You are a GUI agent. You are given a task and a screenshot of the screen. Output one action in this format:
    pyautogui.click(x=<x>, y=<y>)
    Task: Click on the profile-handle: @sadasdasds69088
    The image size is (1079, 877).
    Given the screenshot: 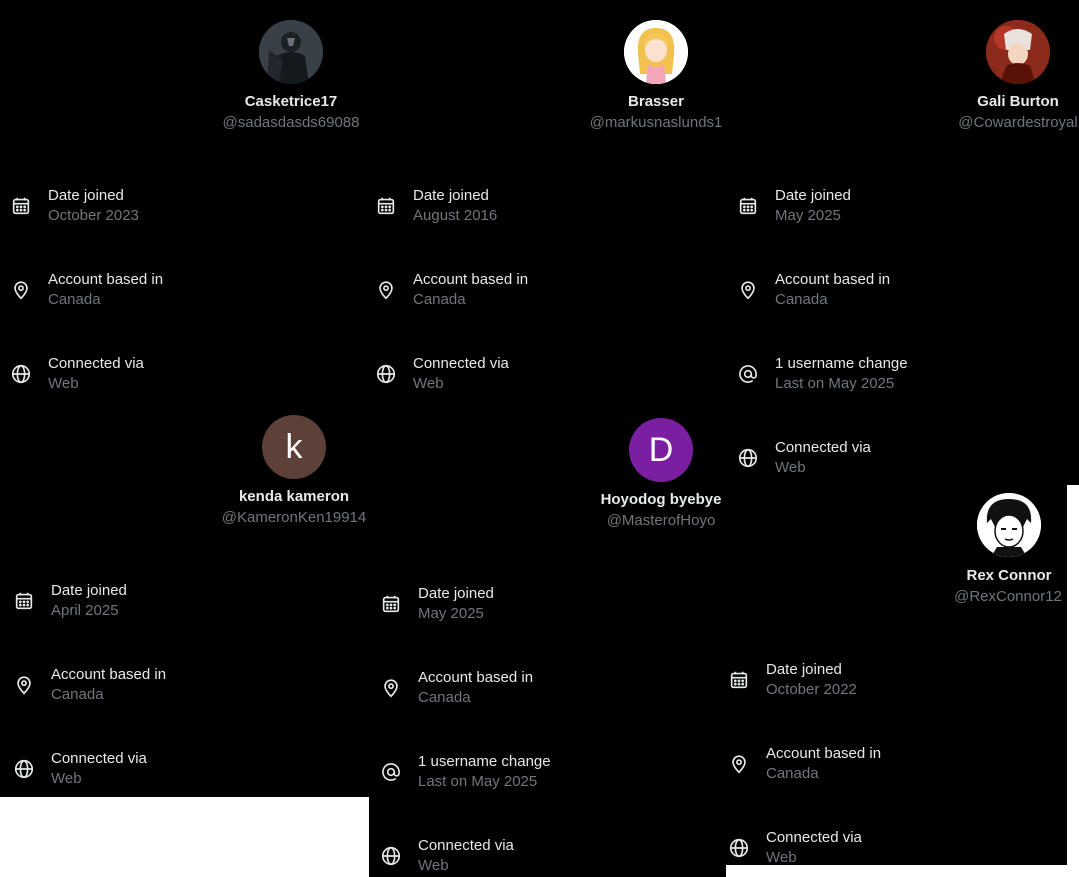 What is the action you would take?
    pyautogui.click(x=291, y=122)
    